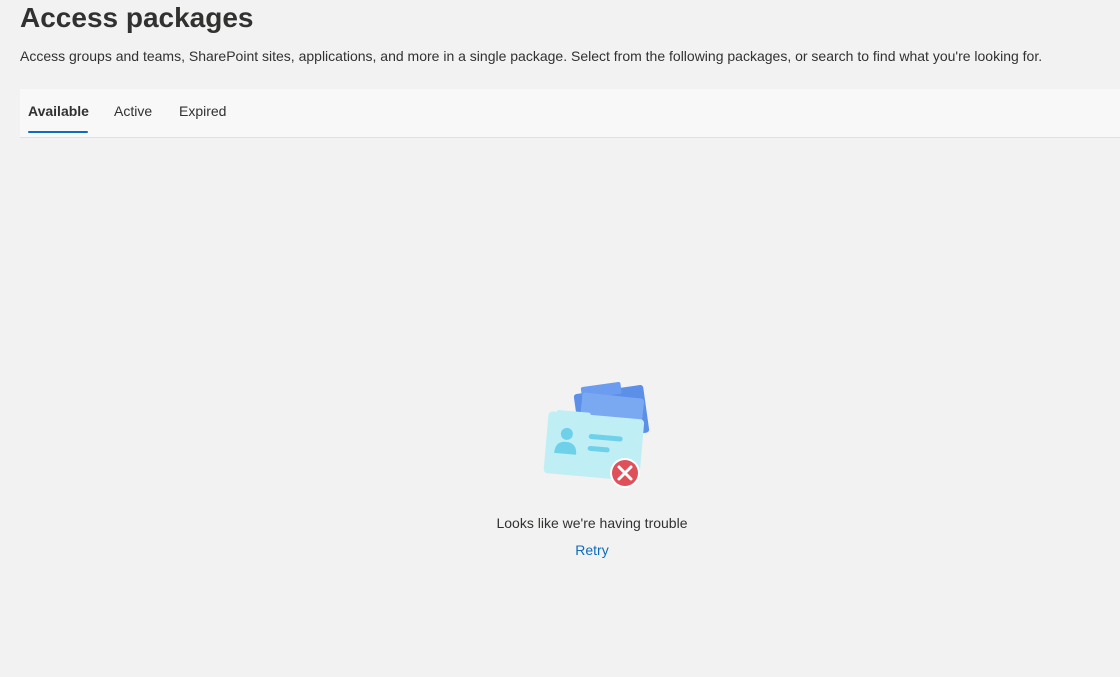 This screenshot has height=677, width=1120. I want to click on tab-active: Active, so click(133, 111).